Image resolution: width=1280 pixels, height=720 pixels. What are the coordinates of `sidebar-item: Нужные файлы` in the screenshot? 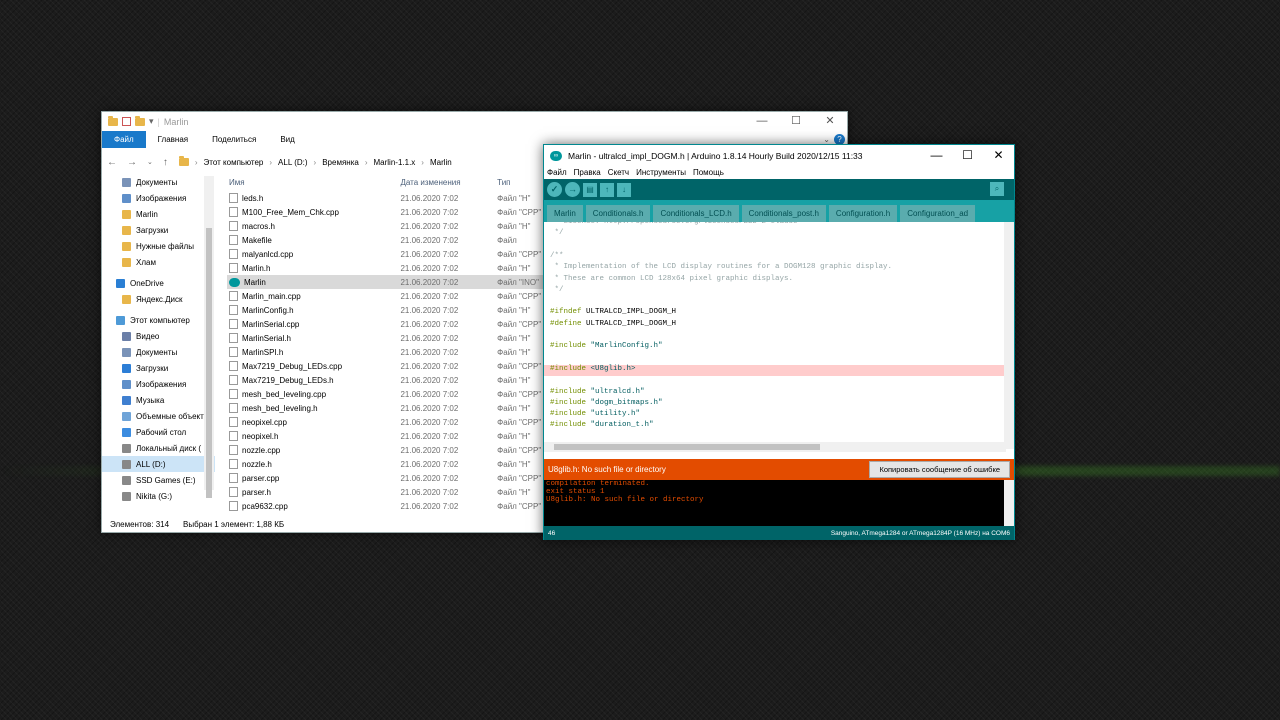 It's located at (158, 246).